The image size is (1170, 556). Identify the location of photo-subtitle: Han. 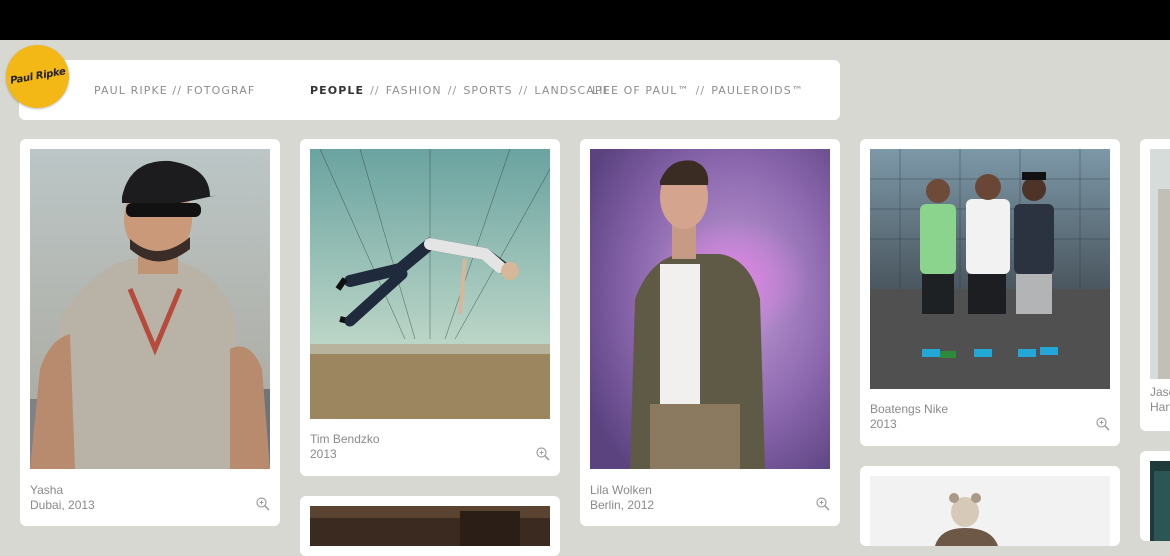
(1160, 407).